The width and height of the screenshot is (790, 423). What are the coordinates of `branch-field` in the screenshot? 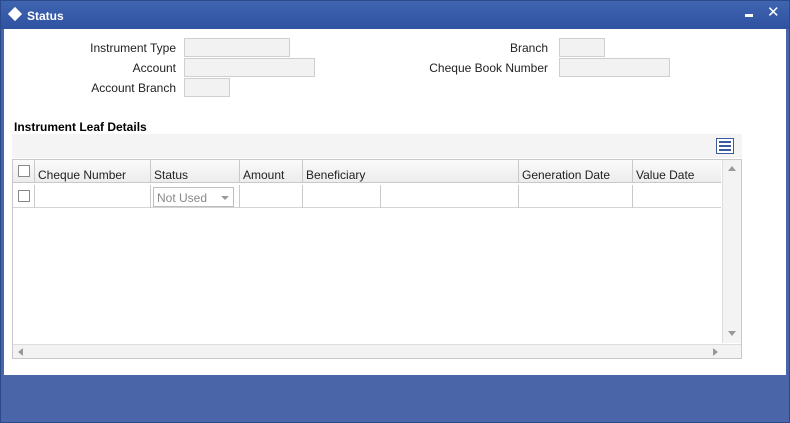 It's located at (582, 47).